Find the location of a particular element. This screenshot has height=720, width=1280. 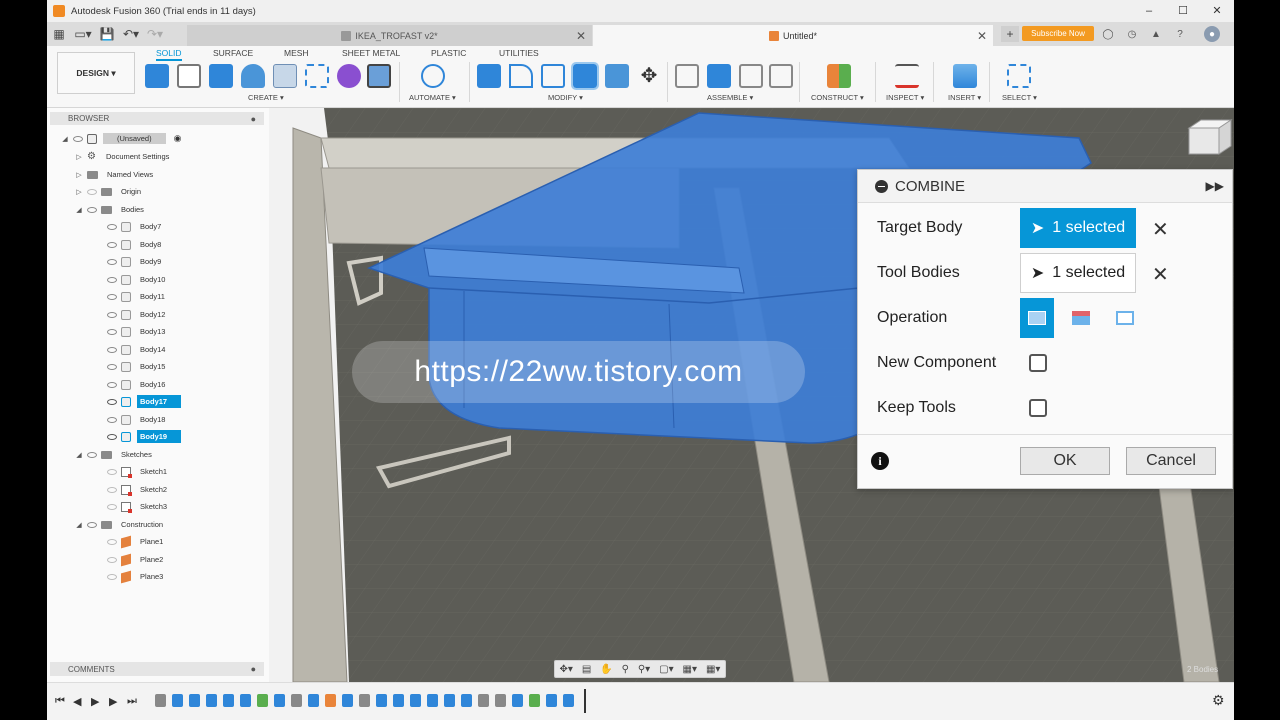

save-icon: 💾 is located at coordinates (107, 34).